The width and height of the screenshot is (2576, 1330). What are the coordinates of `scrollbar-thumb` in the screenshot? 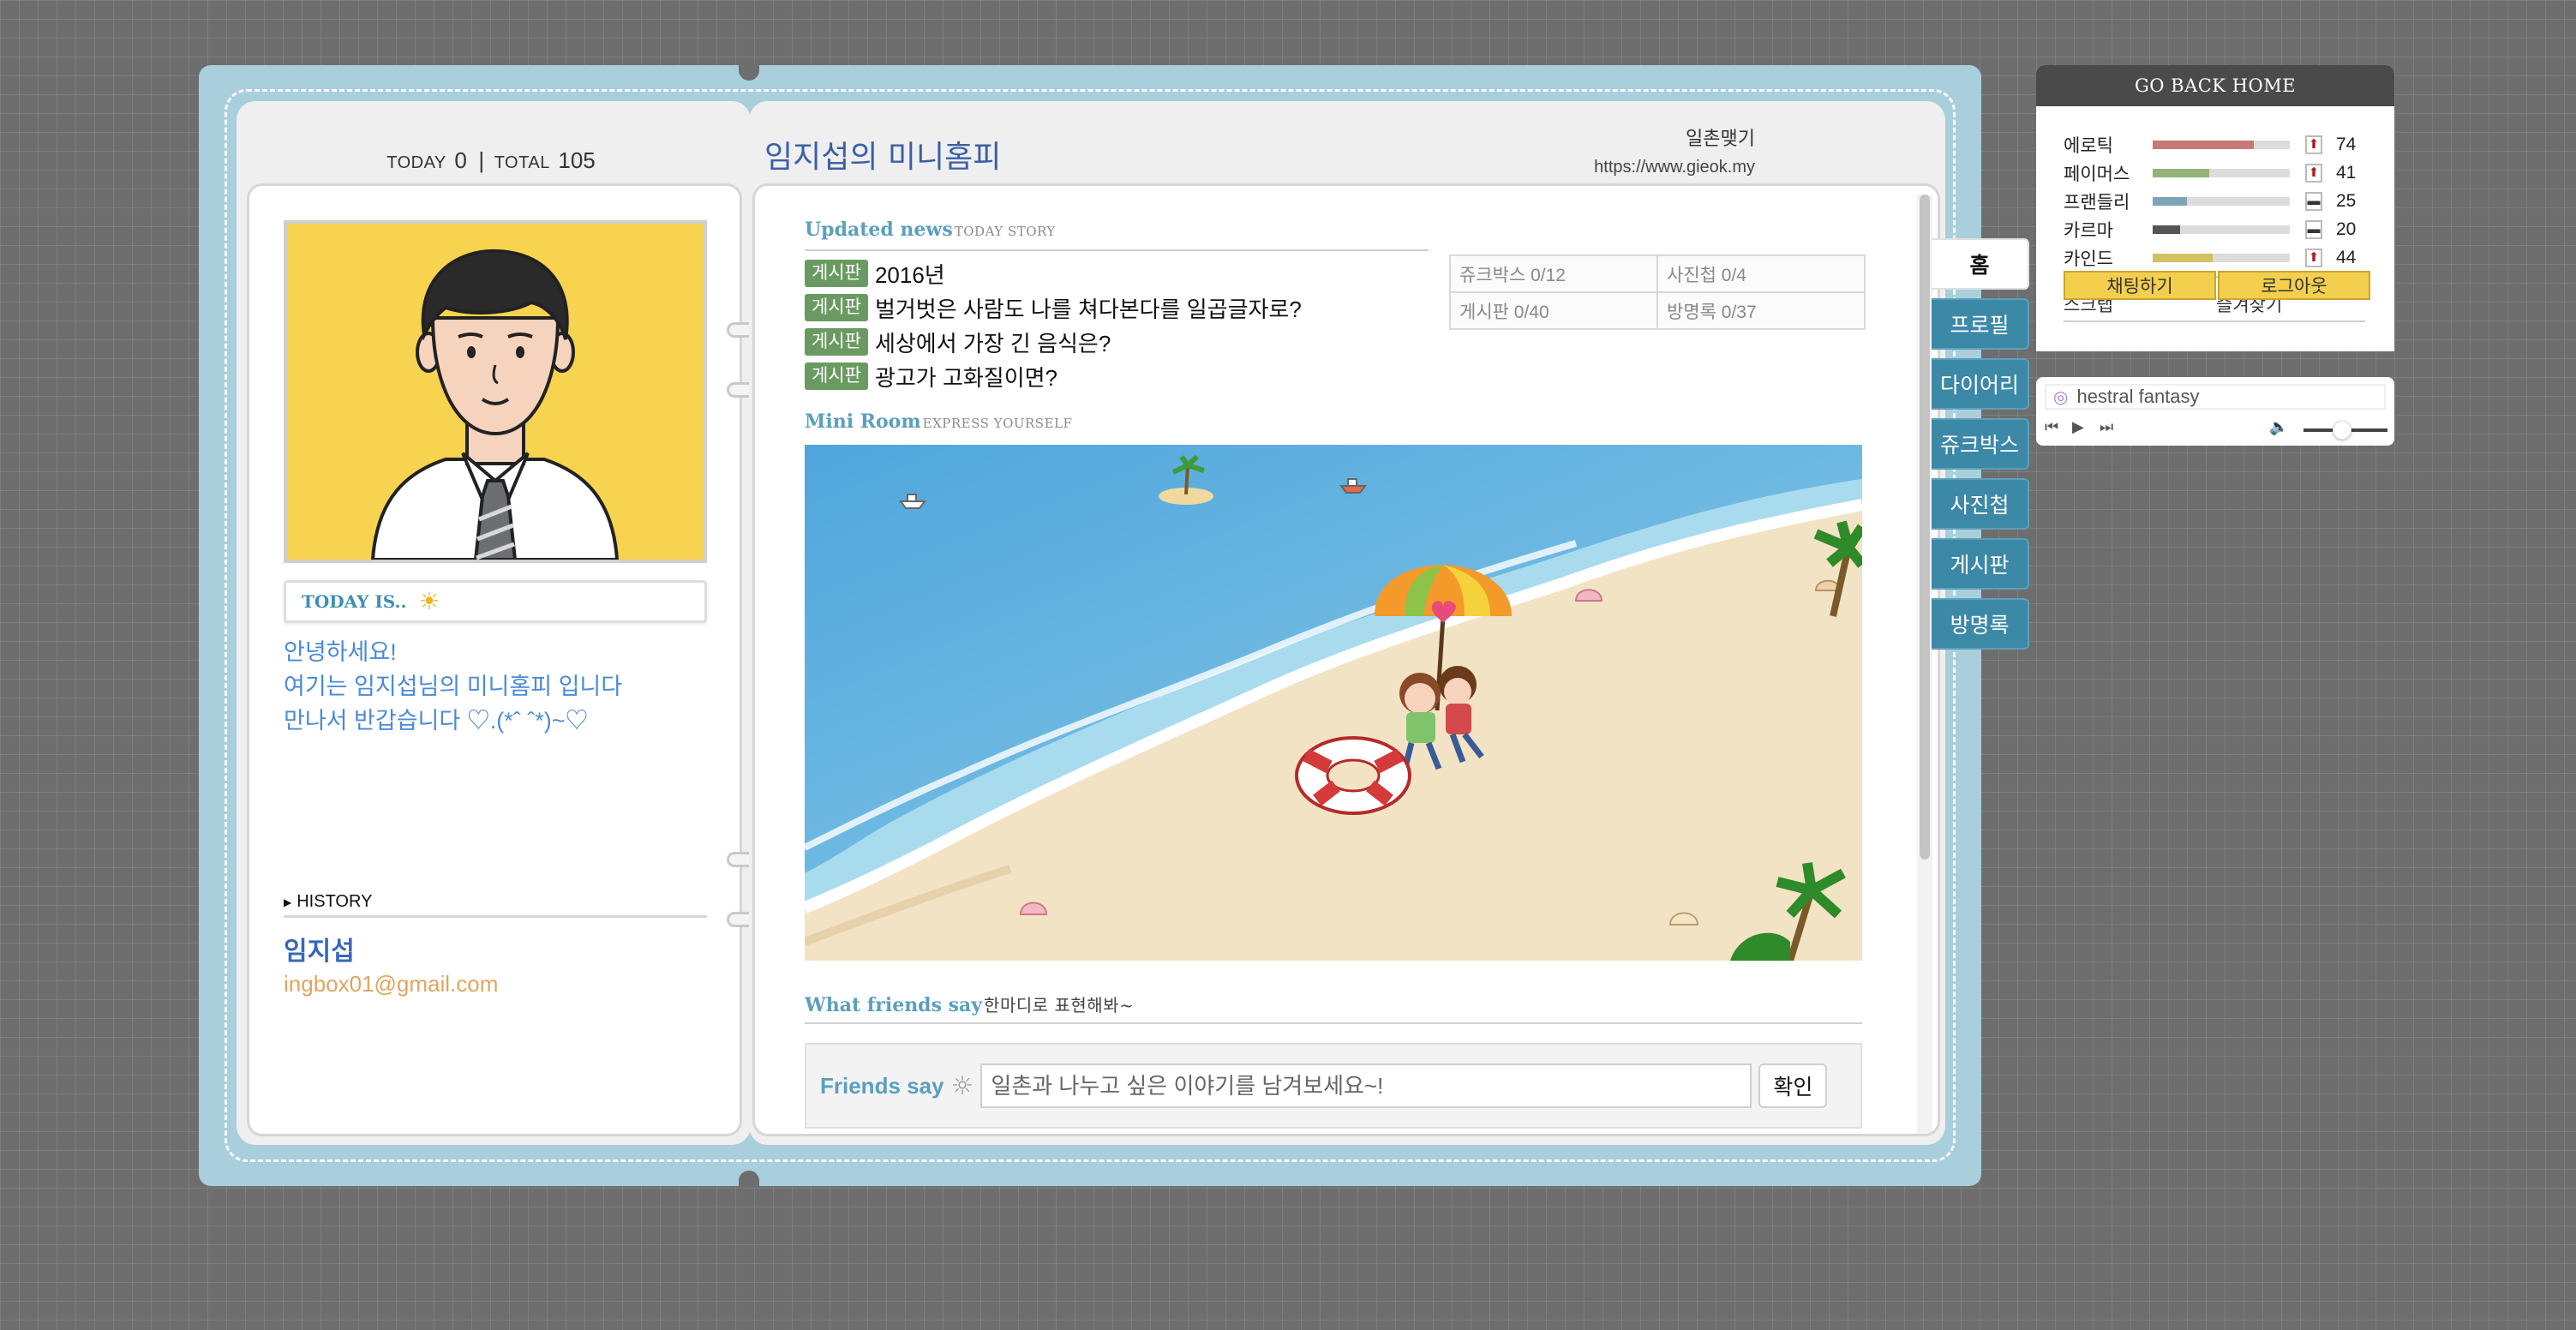 It's located at (1925, 527).